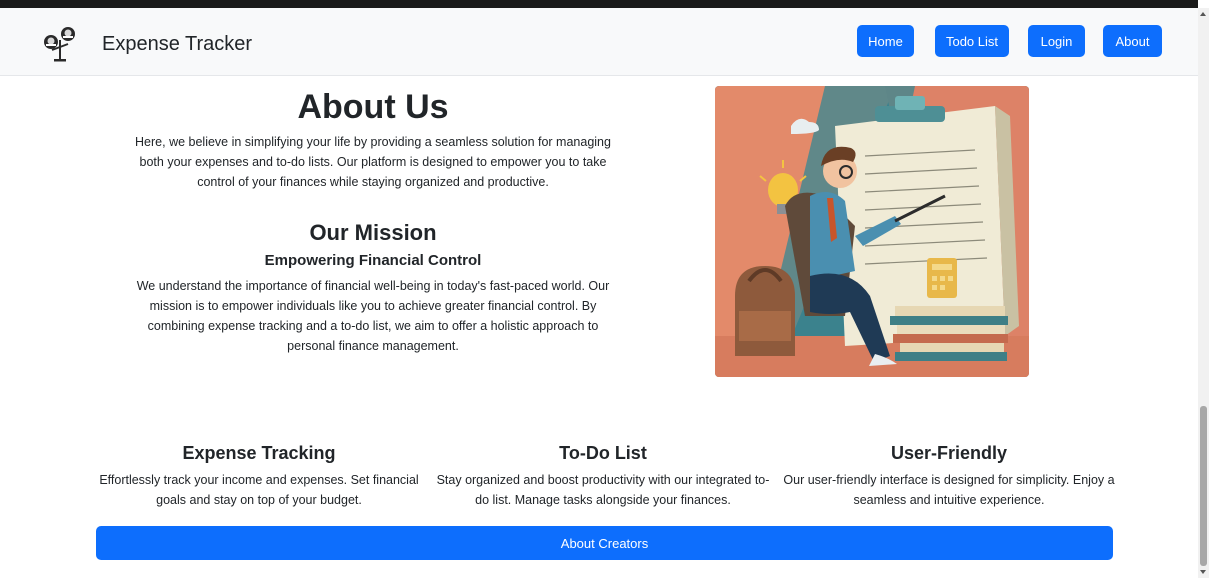 This screenshot has width=1209, height=578. What do you see at coordinates (604, 543) in the screenshot?
I see `about-creators-button: About Creators` at bounding box center [604, 543].